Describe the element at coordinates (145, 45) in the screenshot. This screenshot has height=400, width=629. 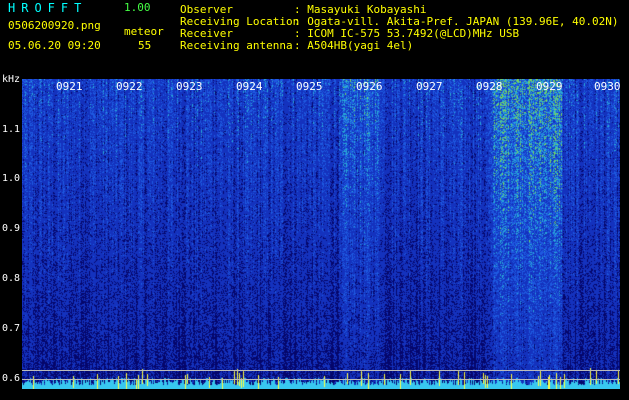
I see `detection-count: 55` at that location.